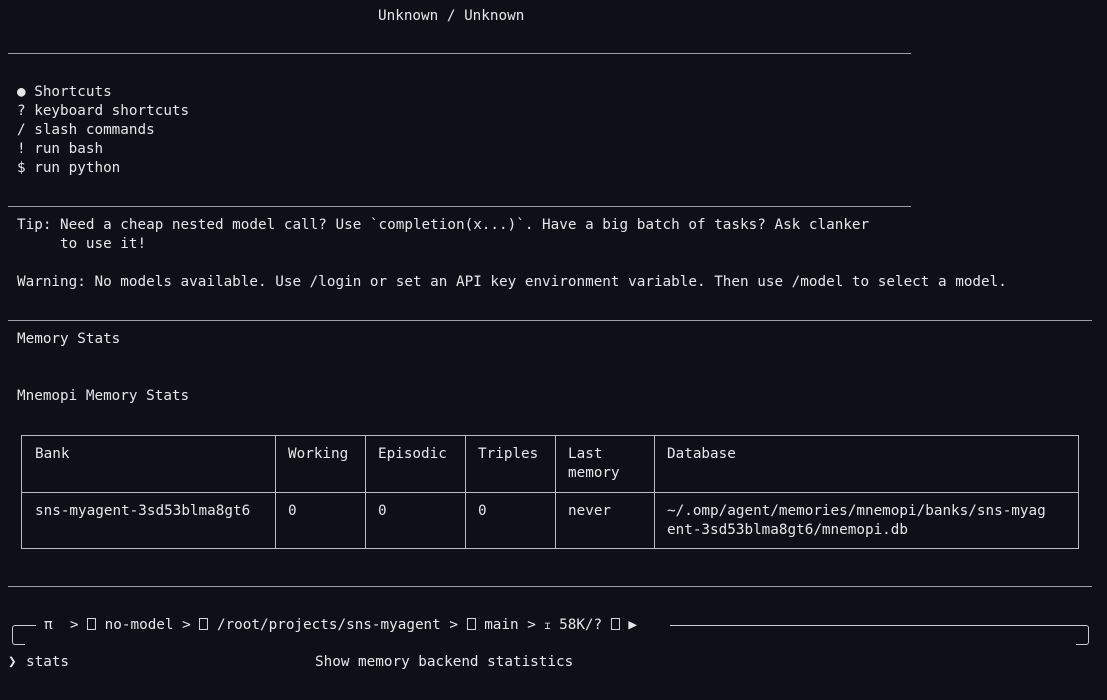 The width and height of the screenshot is (1107, 700). What do you see at coordinates (52, 454) in the screenshot?
I see `column-header-bank: Bank` at bounding box center [52, 454].